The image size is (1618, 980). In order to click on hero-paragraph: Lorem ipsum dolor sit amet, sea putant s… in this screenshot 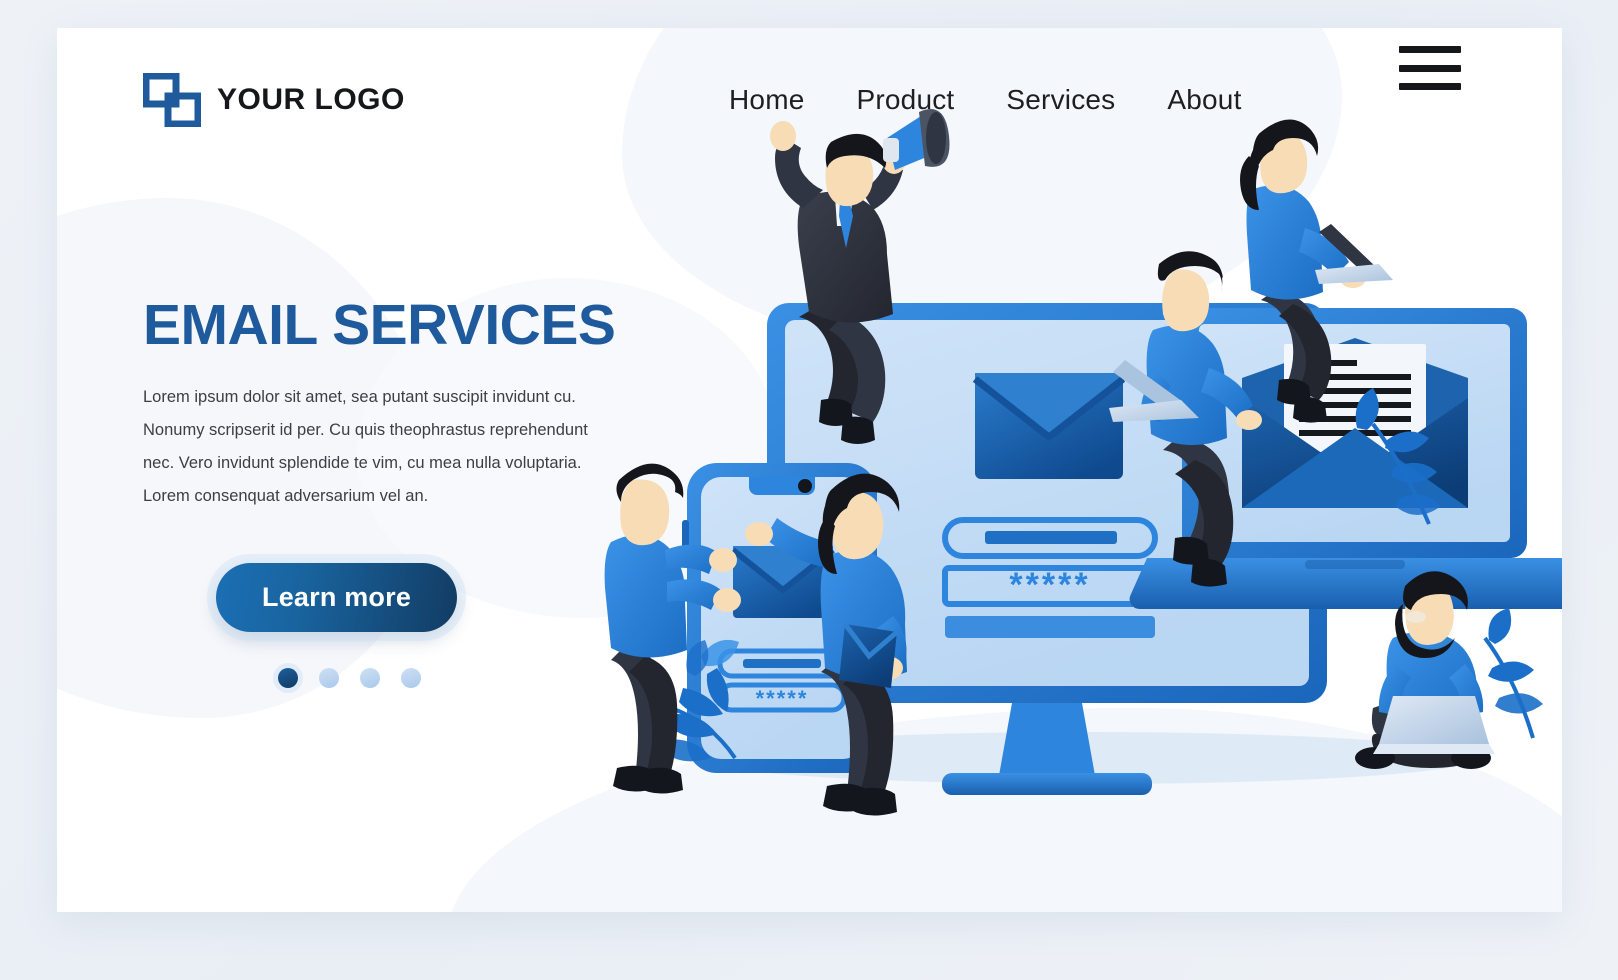, I will do `click(365, 447)`.